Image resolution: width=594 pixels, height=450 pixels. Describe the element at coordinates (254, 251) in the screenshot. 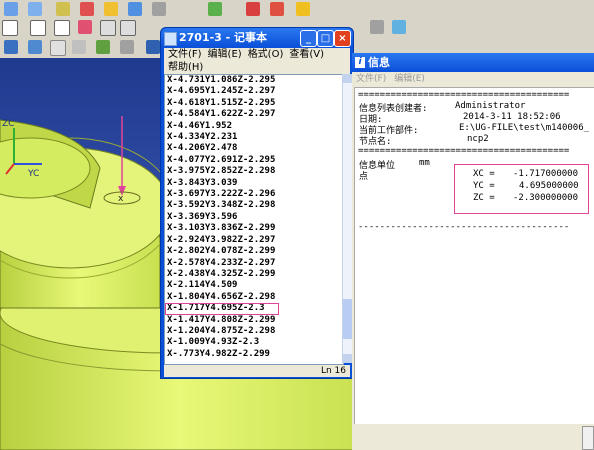

I see `notepad-line: X-2.802Y4.078Z-2.299` at that location.